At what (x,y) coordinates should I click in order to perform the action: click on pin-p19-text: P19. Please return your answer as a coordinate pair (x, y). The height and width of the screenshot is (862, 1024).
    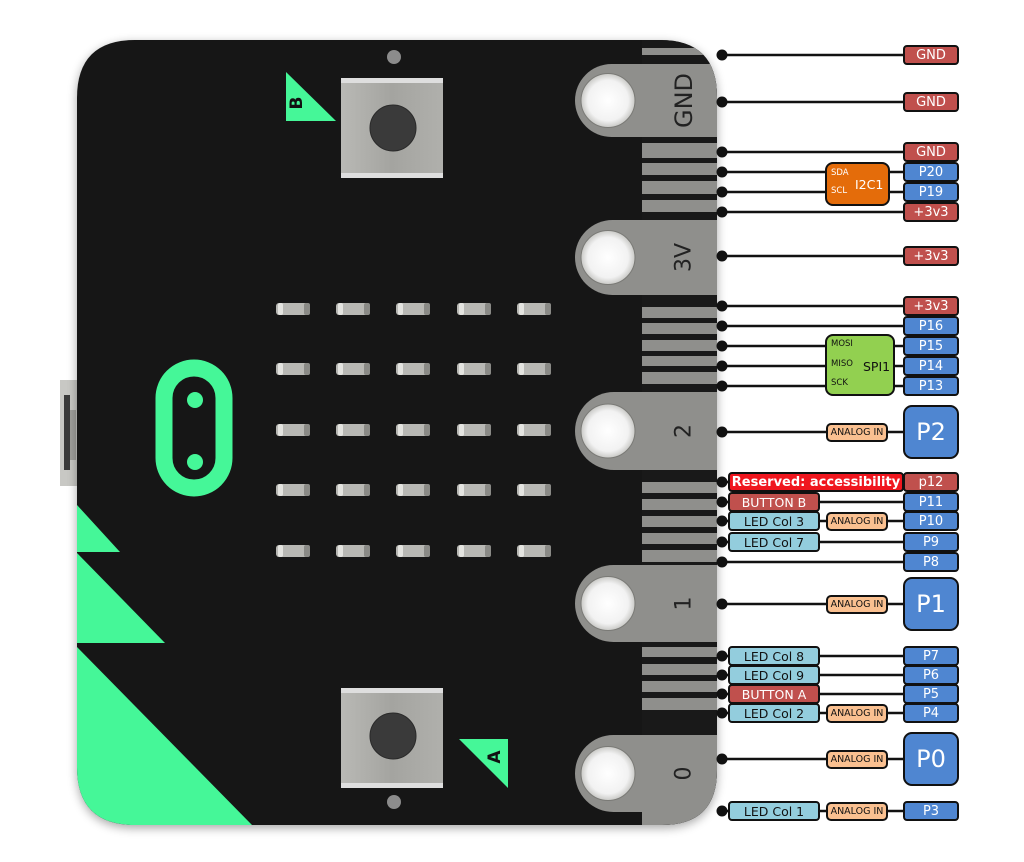
    Looking at the image, I should click on (931, 192).